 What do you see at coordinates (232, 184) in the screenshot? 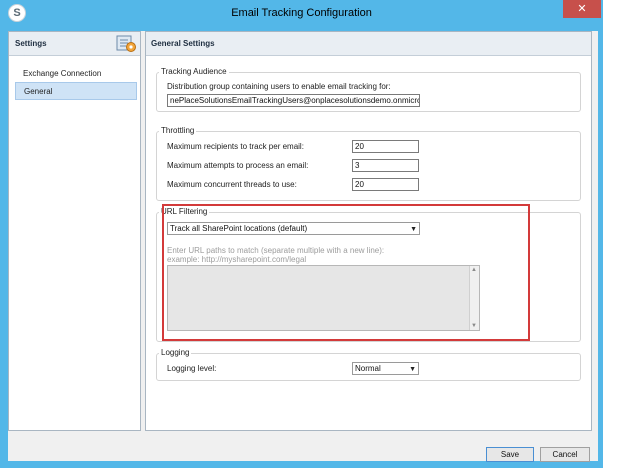
I see `max-threads-label: Maximum concurrent threads to use:` at bounding box center [232, 184].